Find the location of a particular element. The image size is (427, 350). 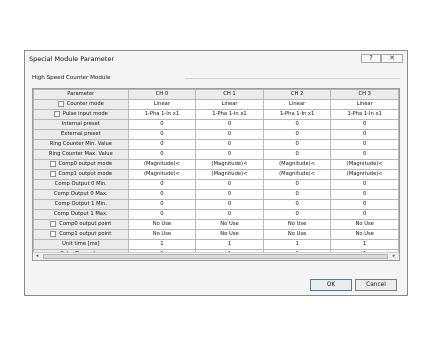

header-ch1: CH 1 is located at coordinates (229, 94).